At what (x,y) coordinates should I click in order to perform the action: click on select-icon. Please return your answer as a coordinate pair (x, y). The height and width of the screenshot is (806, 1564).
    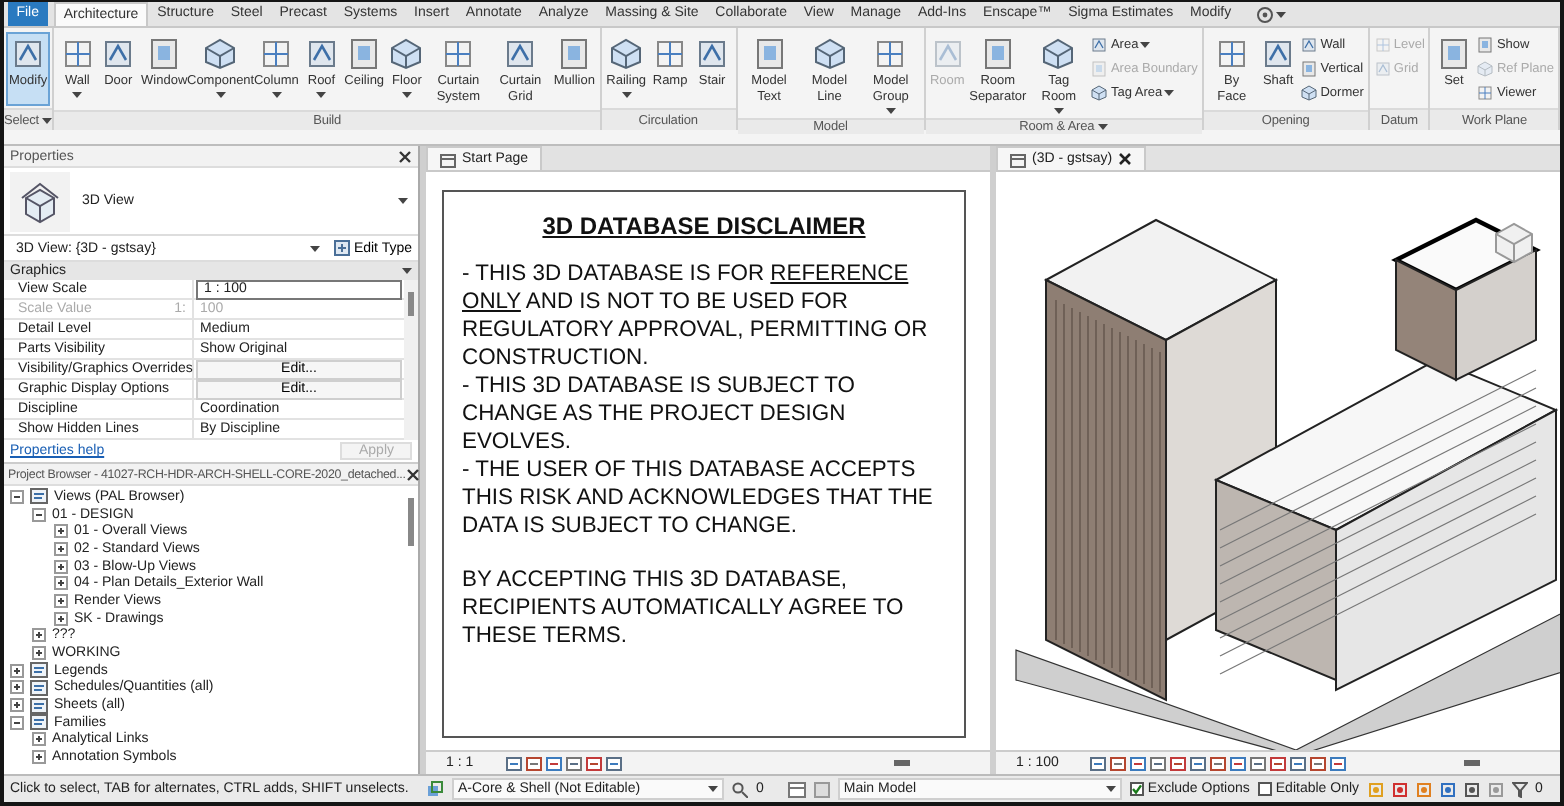
    Looking at the image, I should click on (740, 789).